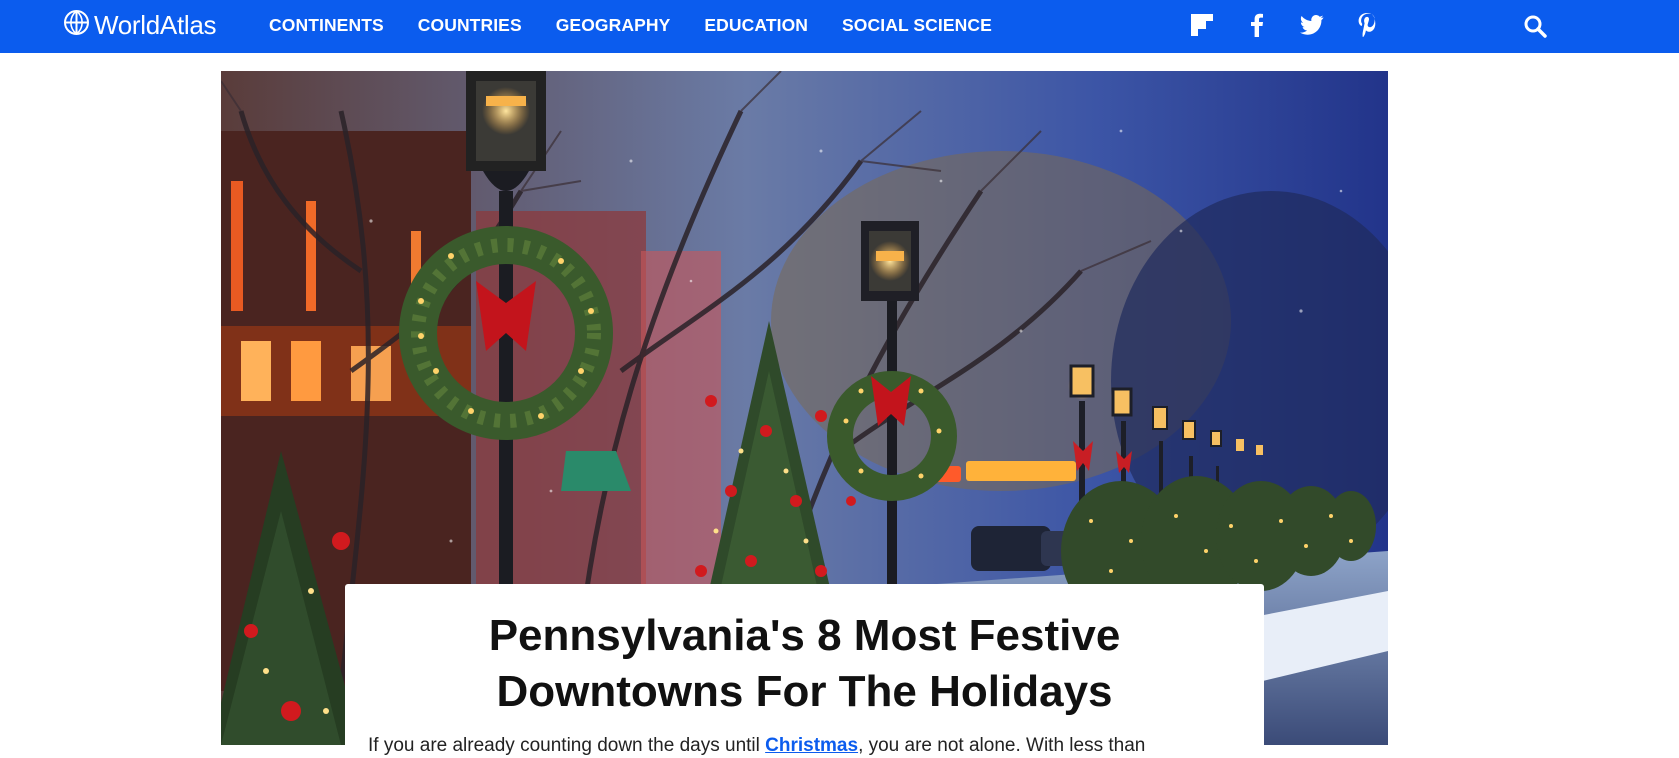  I want to click on globe-icon, so click(76, 25).